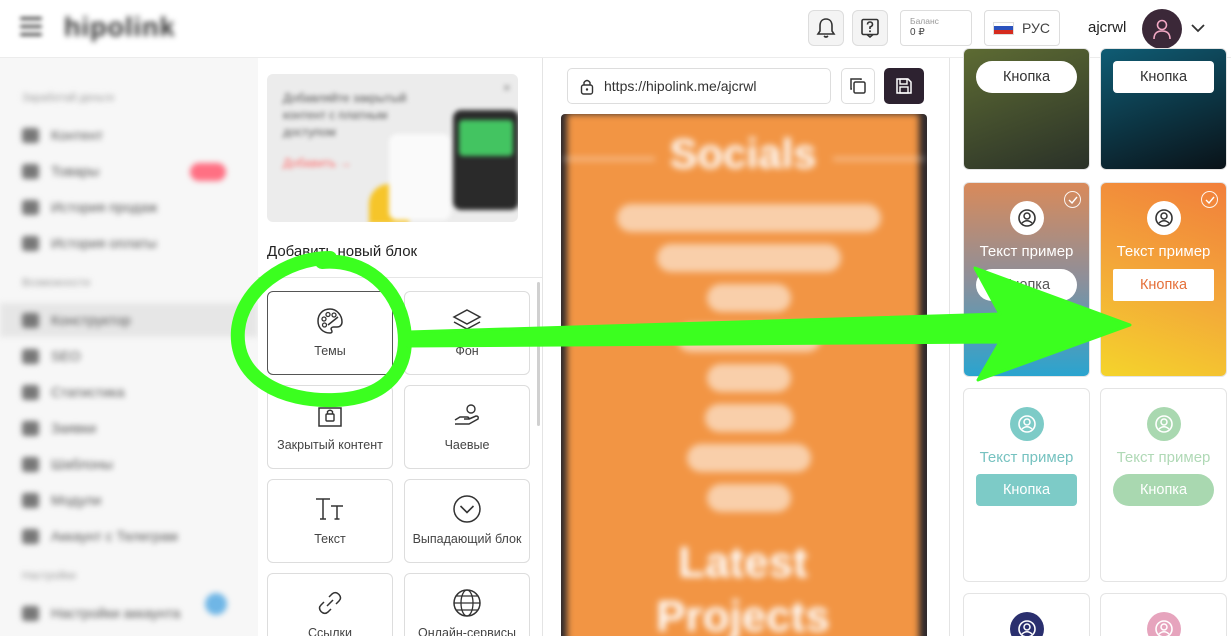 The width and height of the screenshot is (1231, 636). I want to click on sidebar-item-telegram: Аккаунт с Телеграм, so click(132, 536).